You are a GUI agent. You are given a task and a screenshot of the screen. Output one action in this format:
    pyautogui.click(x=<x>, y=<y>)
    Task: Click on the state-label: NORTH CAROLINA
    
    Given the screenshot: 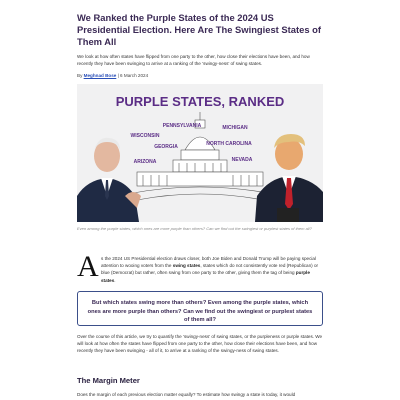 What is the action you would take?
    pyautogui.click(x=229, y=144)
    